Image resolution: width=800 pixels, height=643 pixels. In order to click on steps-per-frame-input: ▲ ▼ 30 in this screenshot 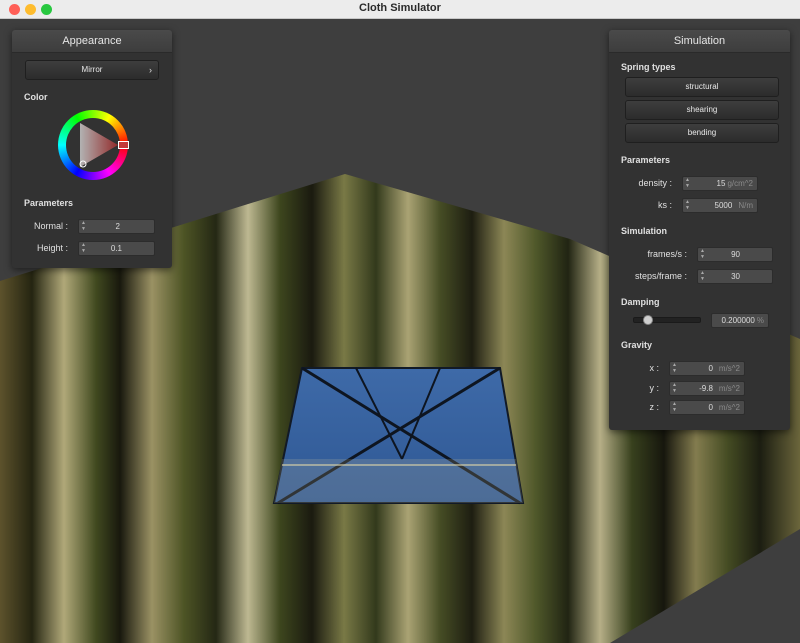, I will do `click(735, 276)`.